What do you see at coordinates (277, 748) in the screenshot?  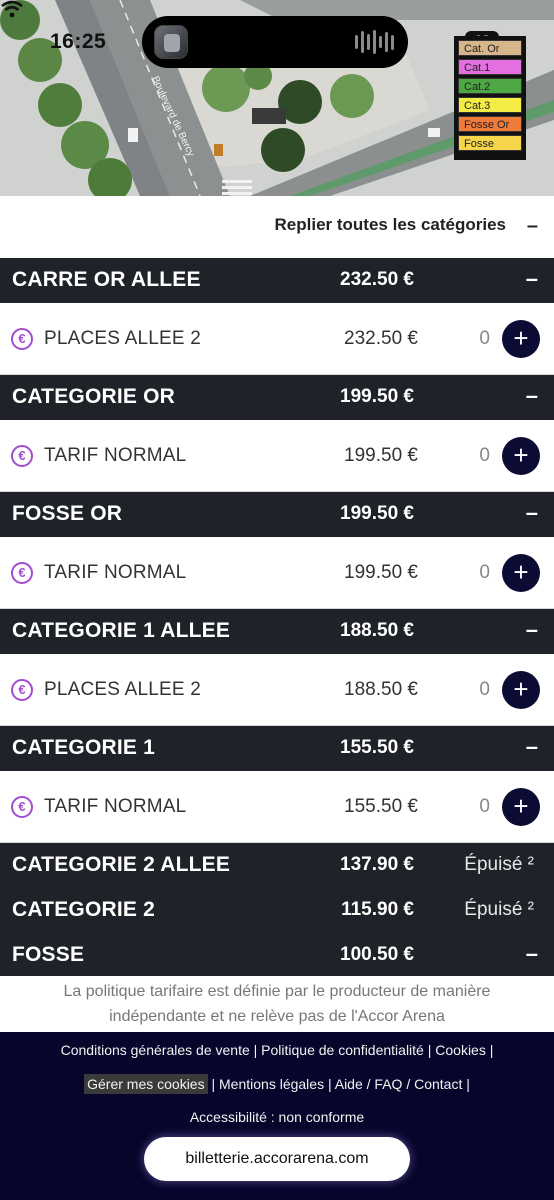 I see `category-header-categorie-1: CATEGORIE 1 155.50 € –` at bounding box center [277, 748].